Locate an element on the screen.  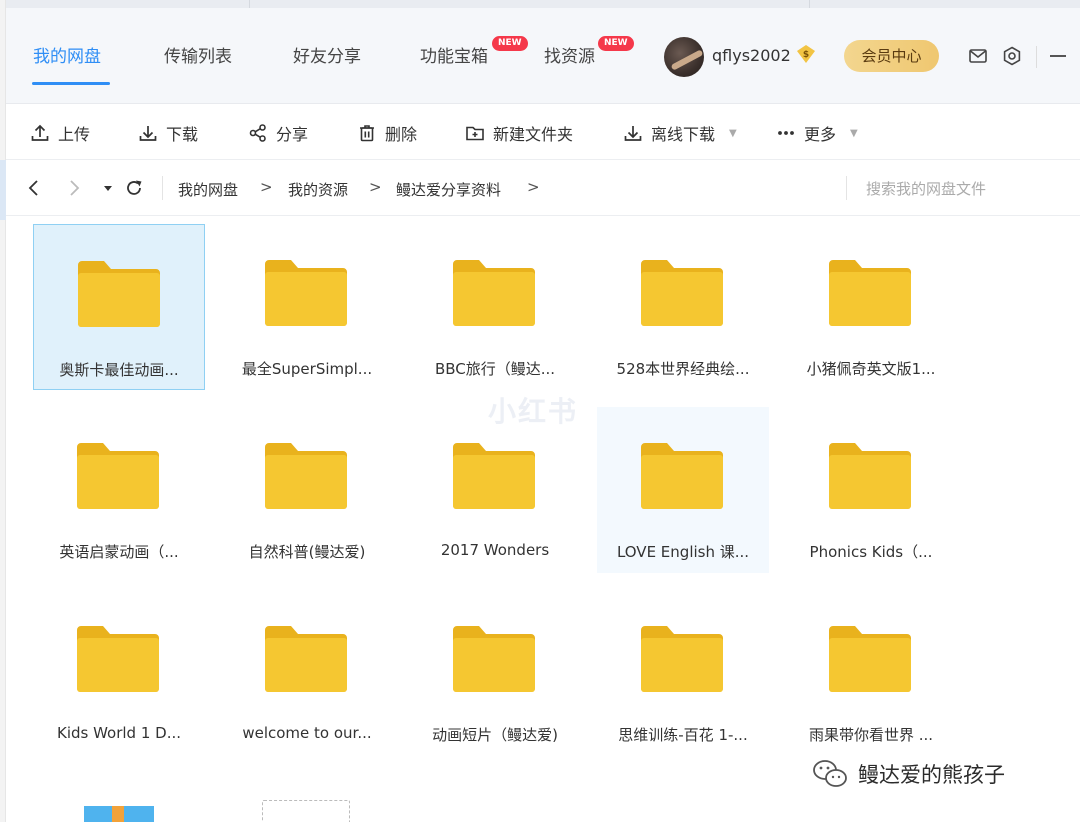
minimize-icon is located at coordinates (1058, 56).